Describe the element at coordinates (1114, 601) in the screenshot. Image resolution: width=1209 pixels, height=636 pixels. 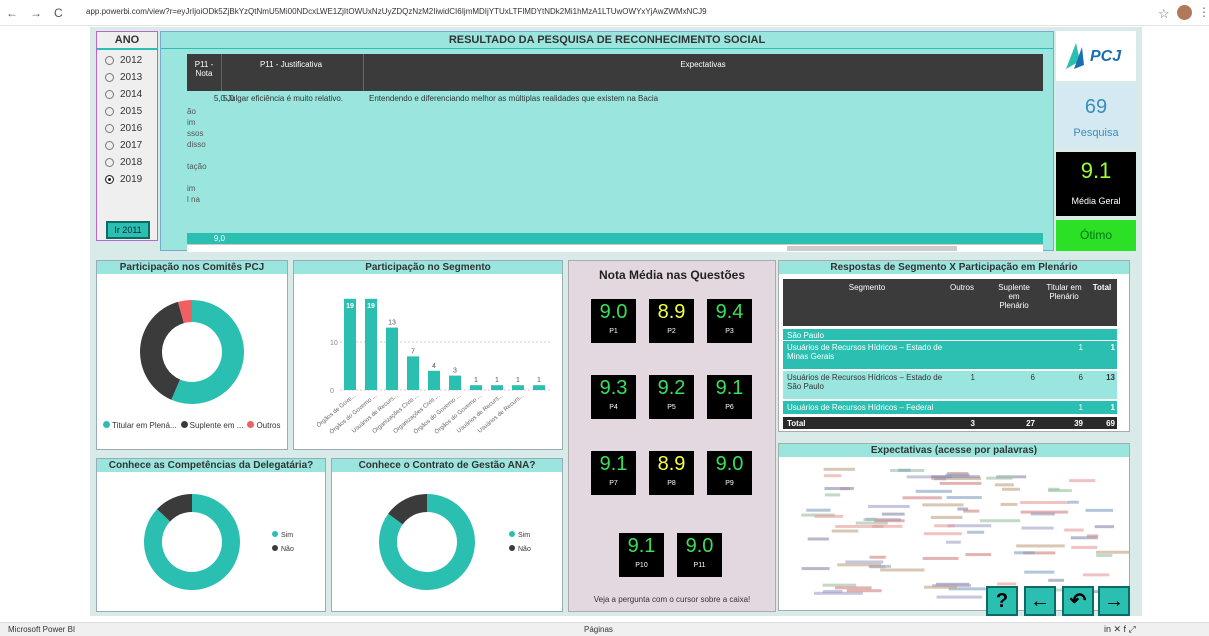
I see `right-arrow-icon: →` at that location.